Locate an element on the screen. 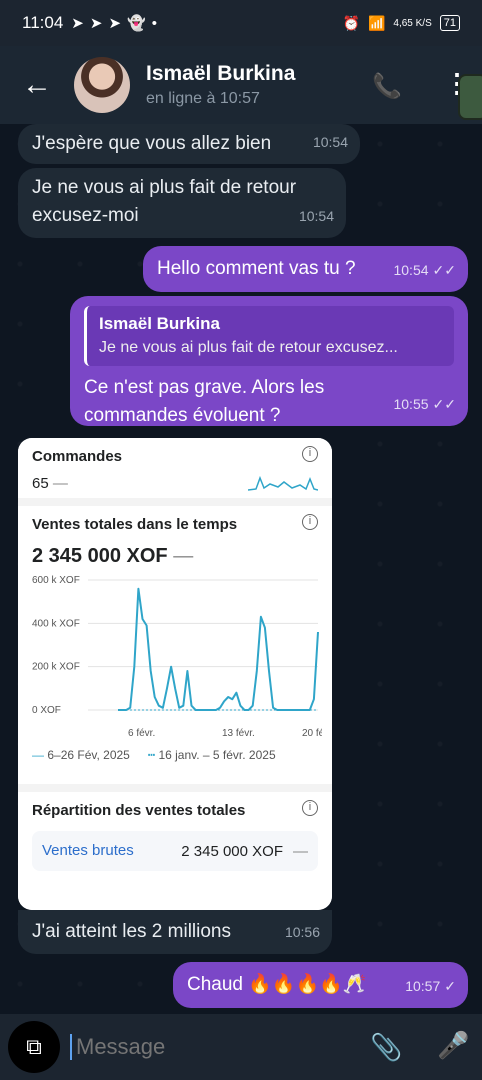  x-tick-label: 20 févr. is located at coordinates (312, 733).